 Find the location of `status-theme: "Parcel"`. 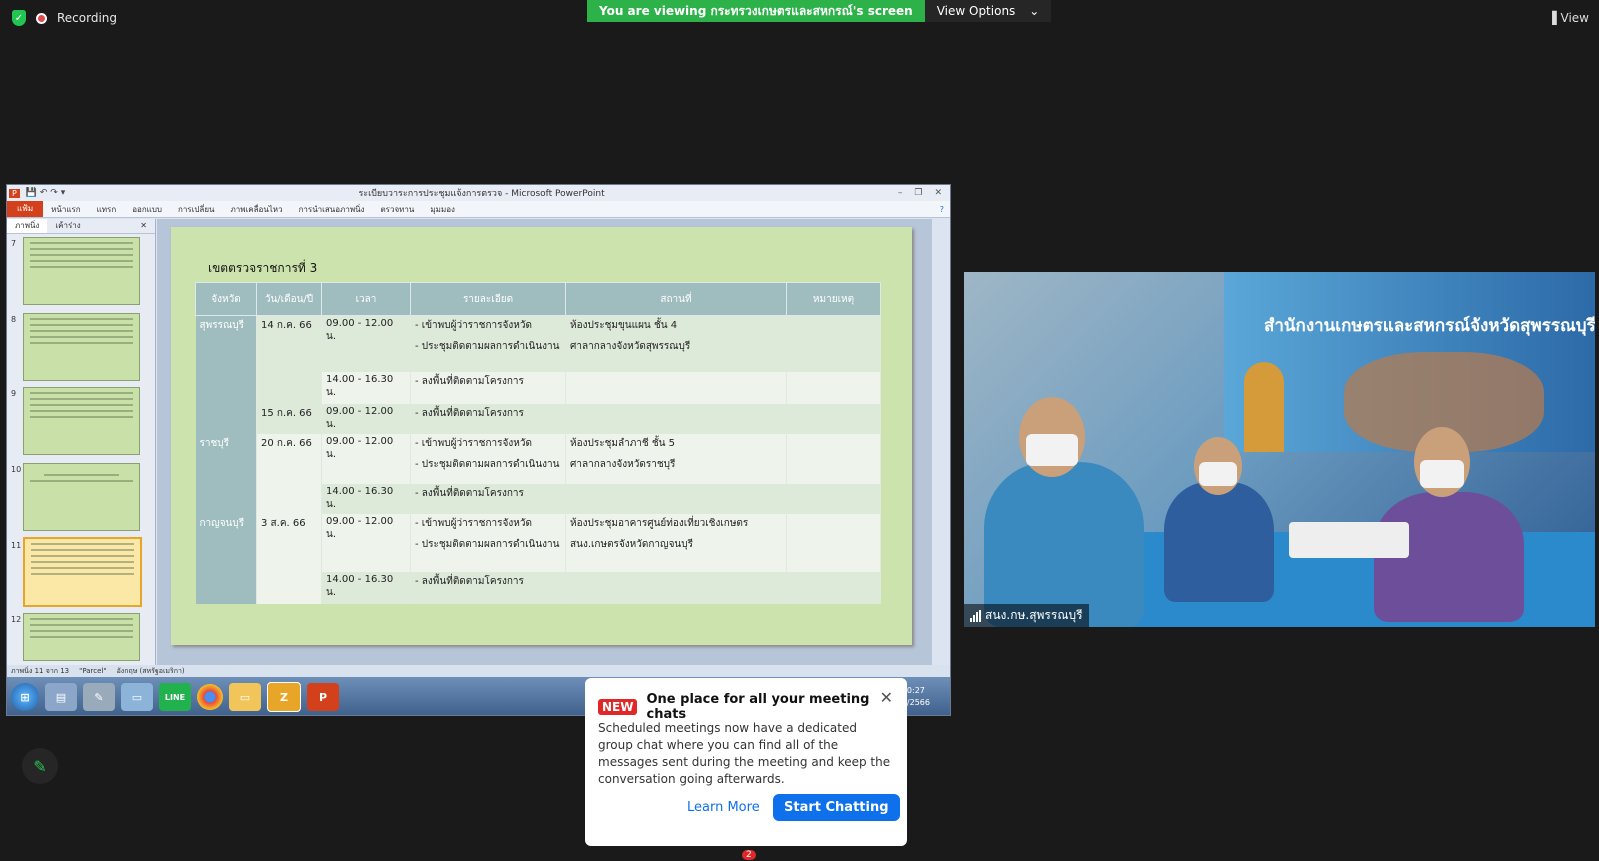

status-theme: "Parcel" is located at coordinates (93, 671).